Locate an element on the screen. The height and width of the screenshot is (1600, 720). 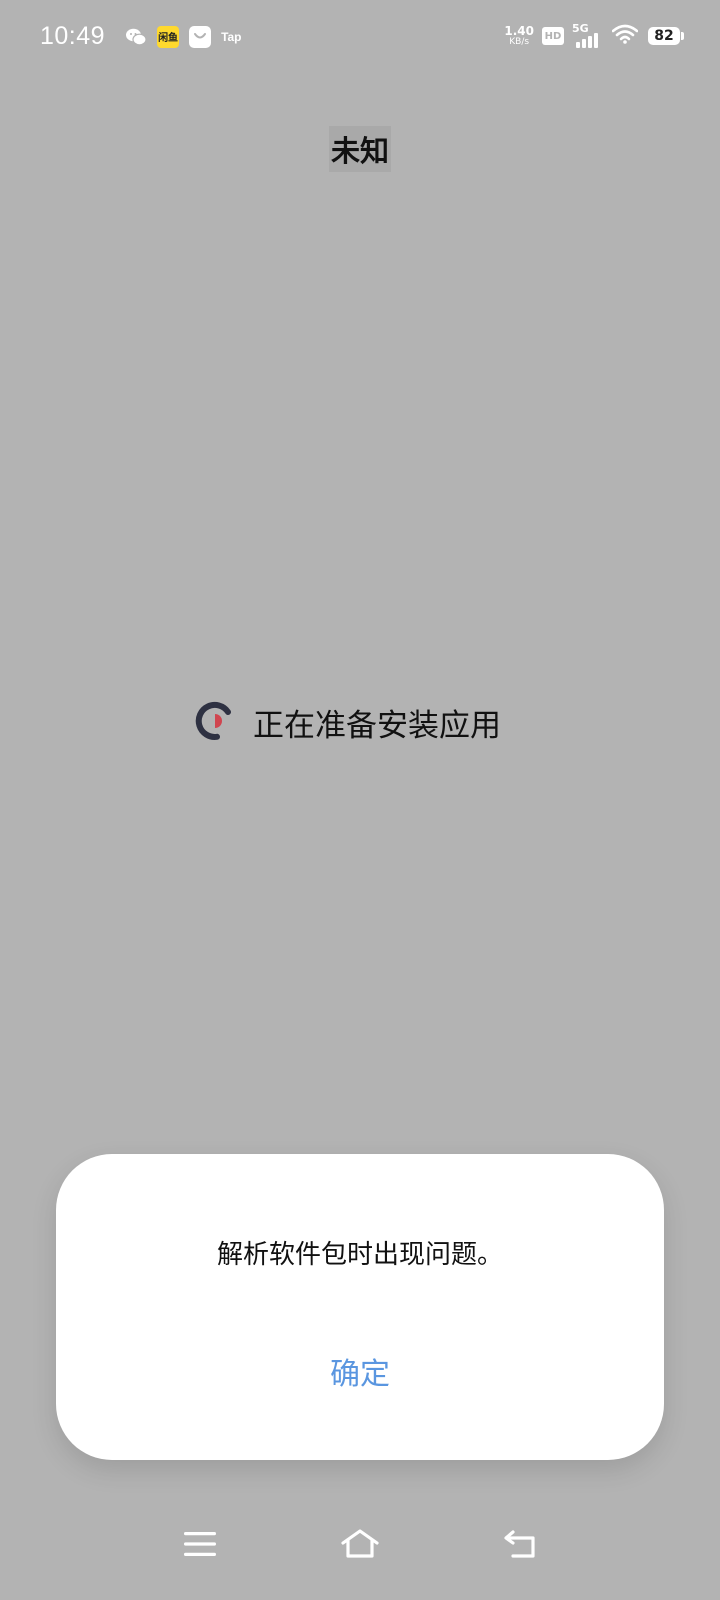
ok-button: 确定 is located at coordinates (360, 1375).